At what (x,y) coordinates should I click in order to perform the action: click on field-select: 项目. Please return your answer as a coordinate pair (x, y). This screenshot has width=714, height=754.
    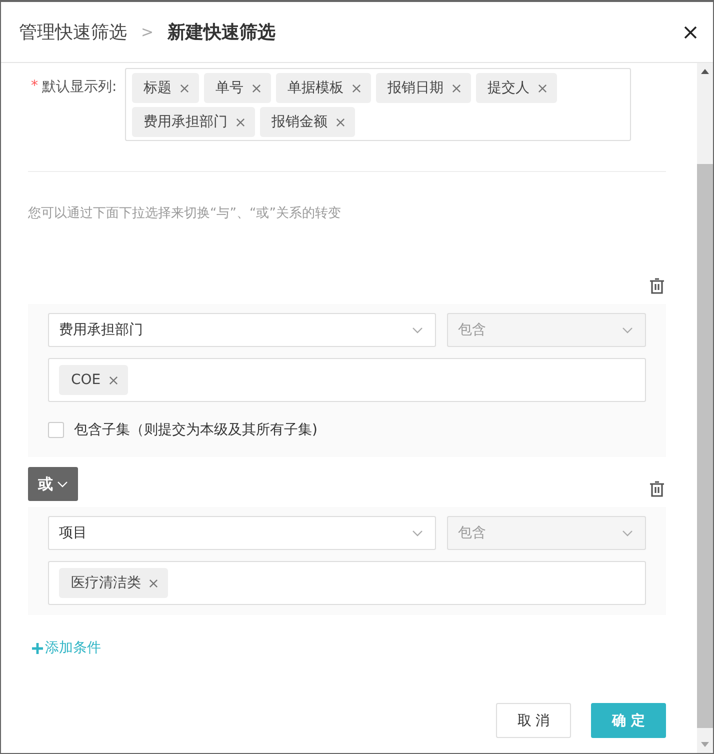
    Looking at the image, I should click on (242, 533).